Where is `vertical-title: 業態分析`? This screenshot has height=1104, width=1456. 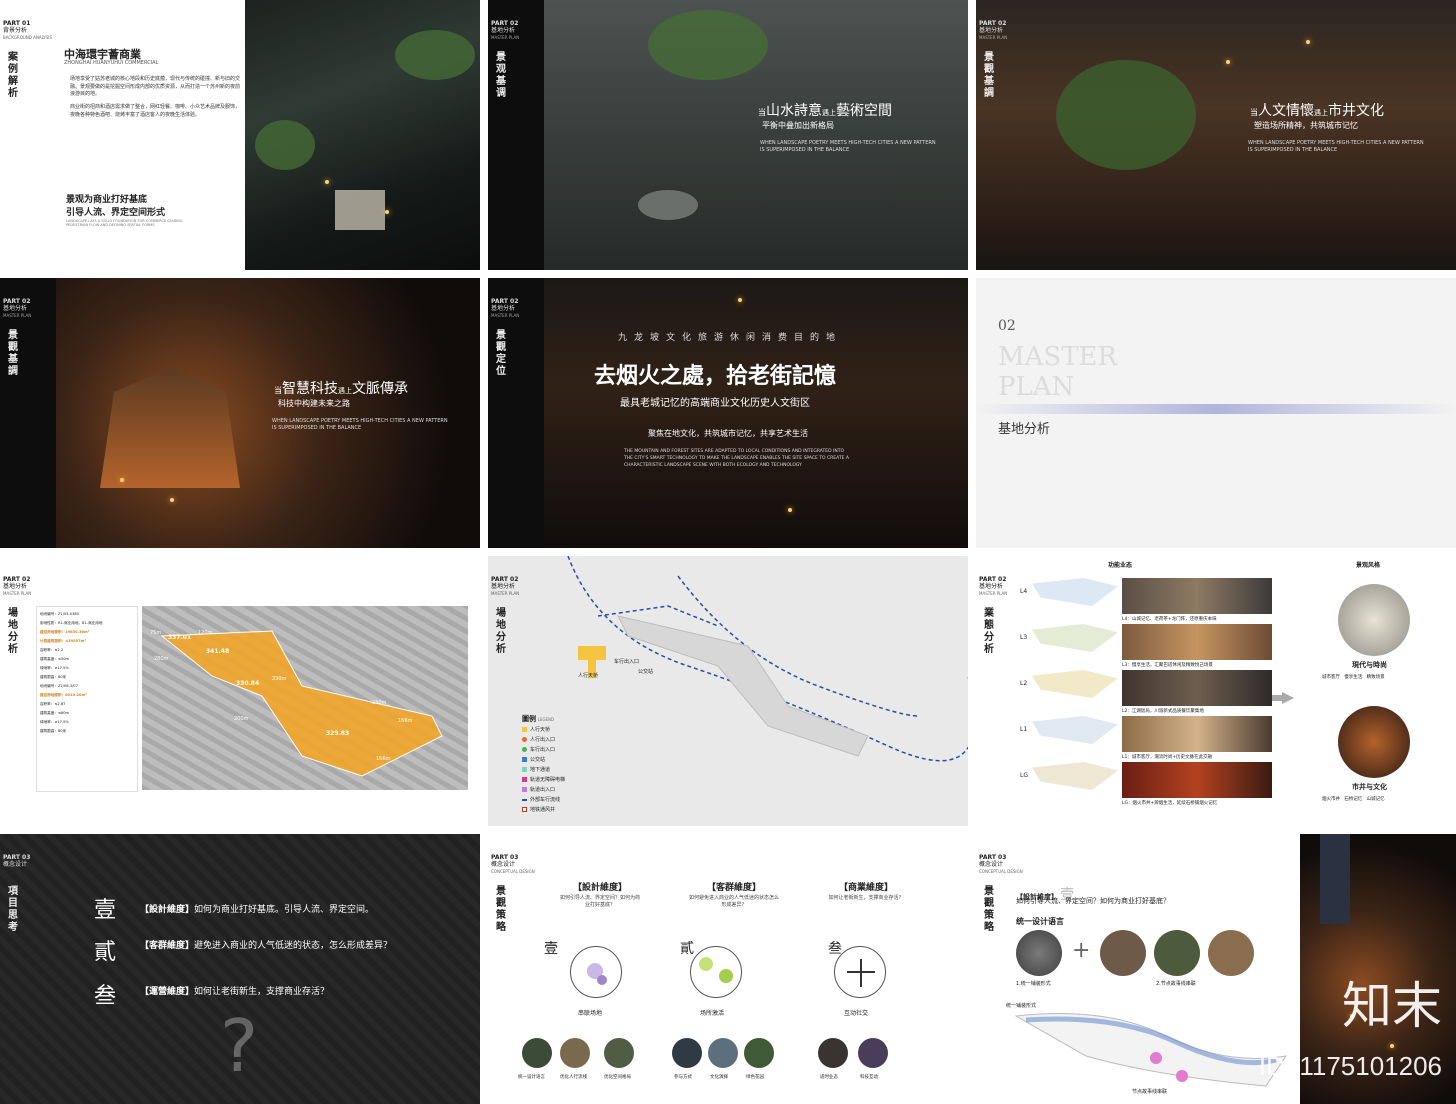 vertical-title: 業態分析 is located at coordinates (989, 631).